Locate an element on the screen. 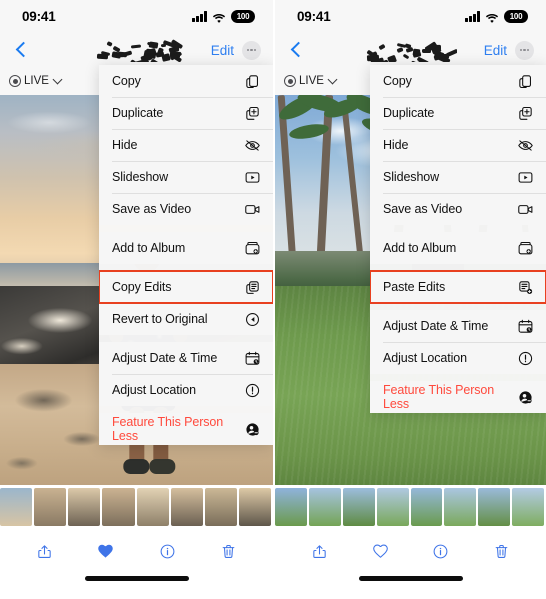  menu-item-revert-to-original: Revert to Original is located at coordinates (186, 319).